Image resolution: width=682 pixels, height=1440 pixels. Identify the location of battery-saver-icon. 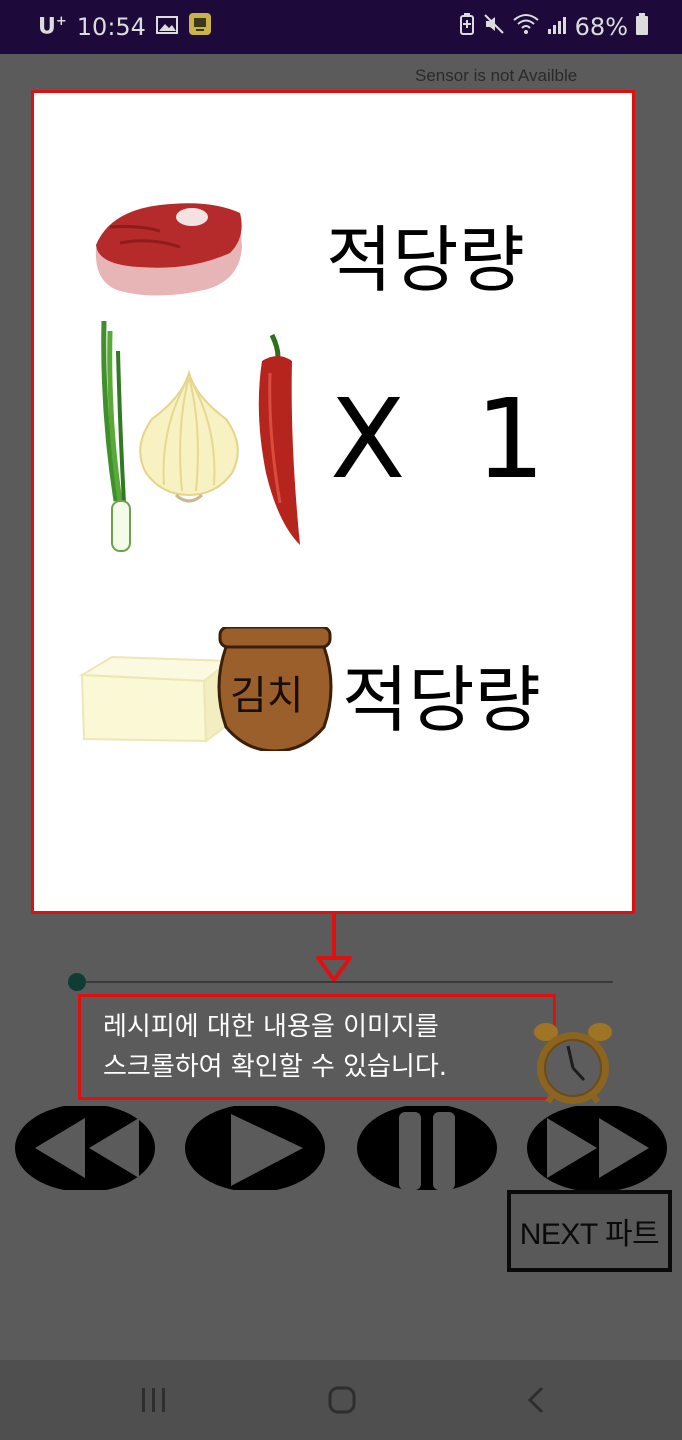
(467, 27).